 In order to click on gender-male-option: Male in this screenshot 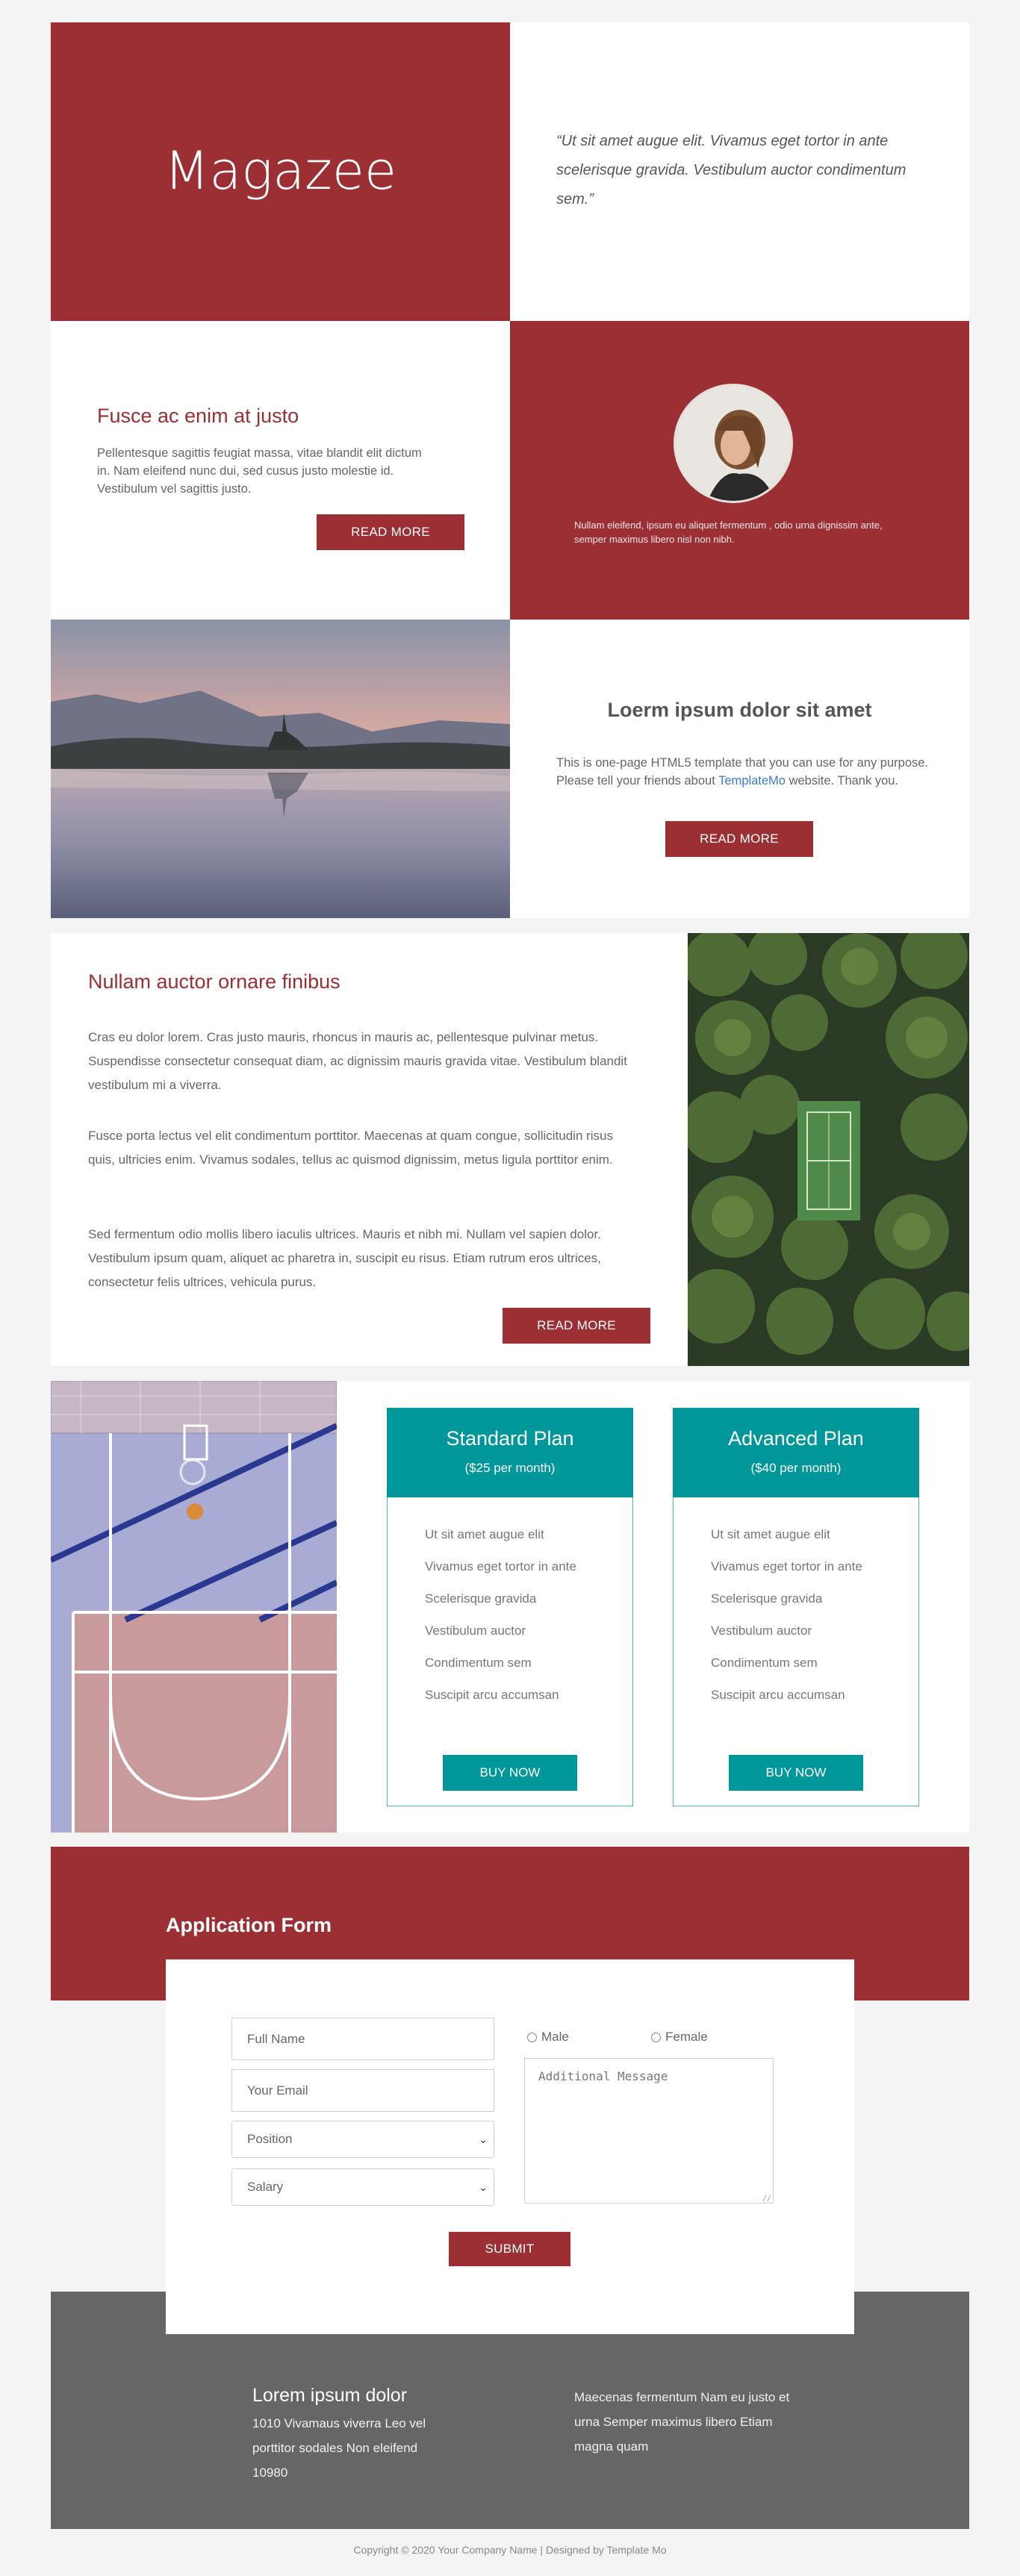, I will do `click(548, 2037)`.